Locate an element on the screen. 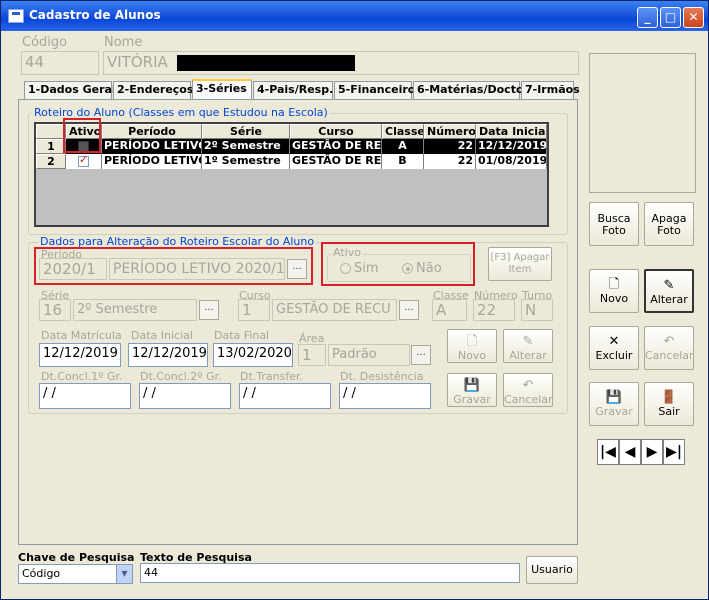 This screenshot has width=709, height=600. title-bar: Cadastro de Alunos _ □ ✕ is located at coordinates (354, 16).